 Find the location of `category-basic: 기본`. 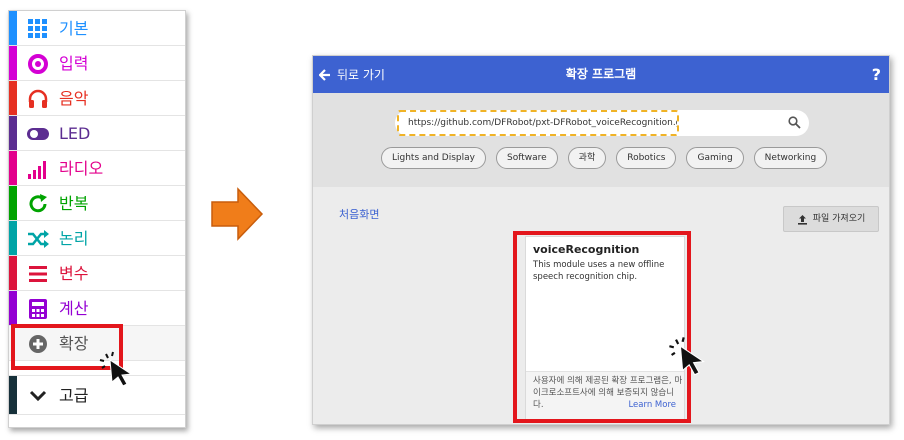

category-basic: 기본 is located at coordinates (97, 28).